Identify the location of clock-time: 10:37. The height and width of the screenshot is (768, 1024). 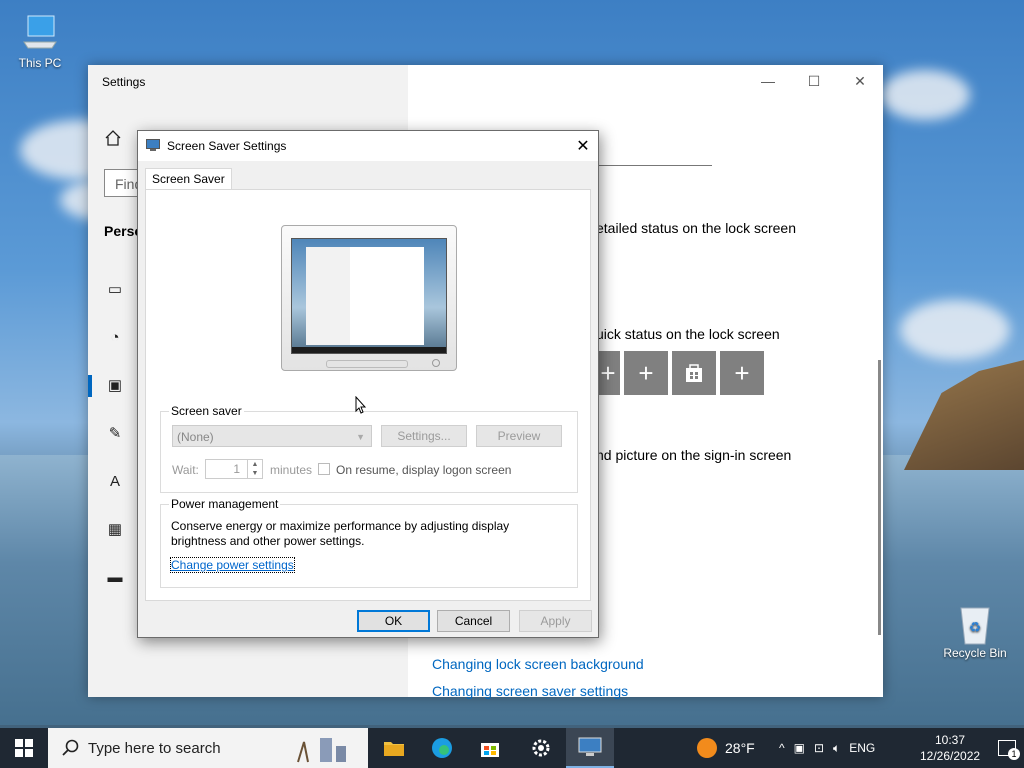
(950, 740).